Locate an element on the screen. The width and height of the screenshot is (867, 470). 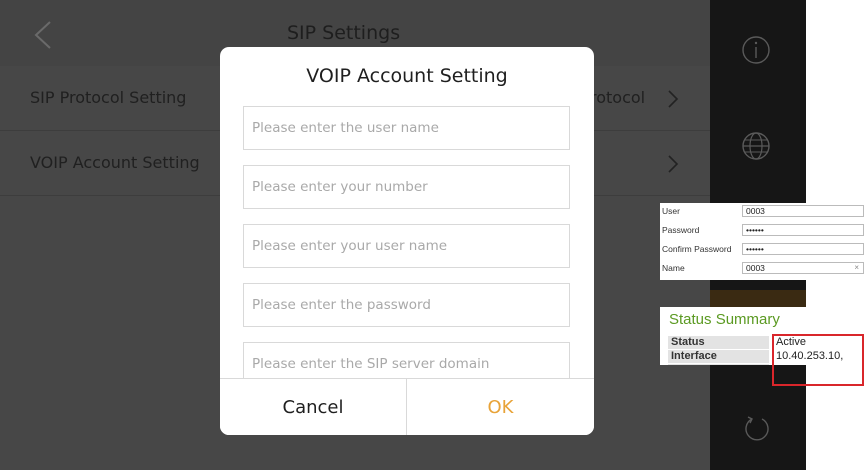
confirm-password-label: Confirm Password is located at coordinates (697, 249).